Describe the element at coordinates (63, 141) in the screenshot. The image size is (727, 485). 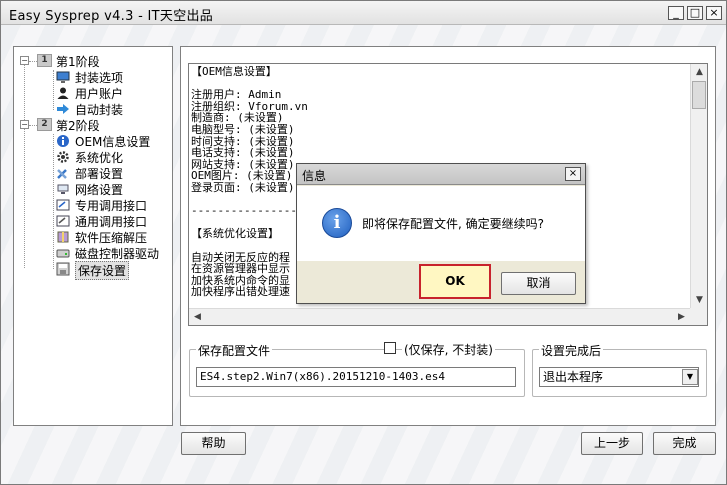
I see `info-icon` at that location.